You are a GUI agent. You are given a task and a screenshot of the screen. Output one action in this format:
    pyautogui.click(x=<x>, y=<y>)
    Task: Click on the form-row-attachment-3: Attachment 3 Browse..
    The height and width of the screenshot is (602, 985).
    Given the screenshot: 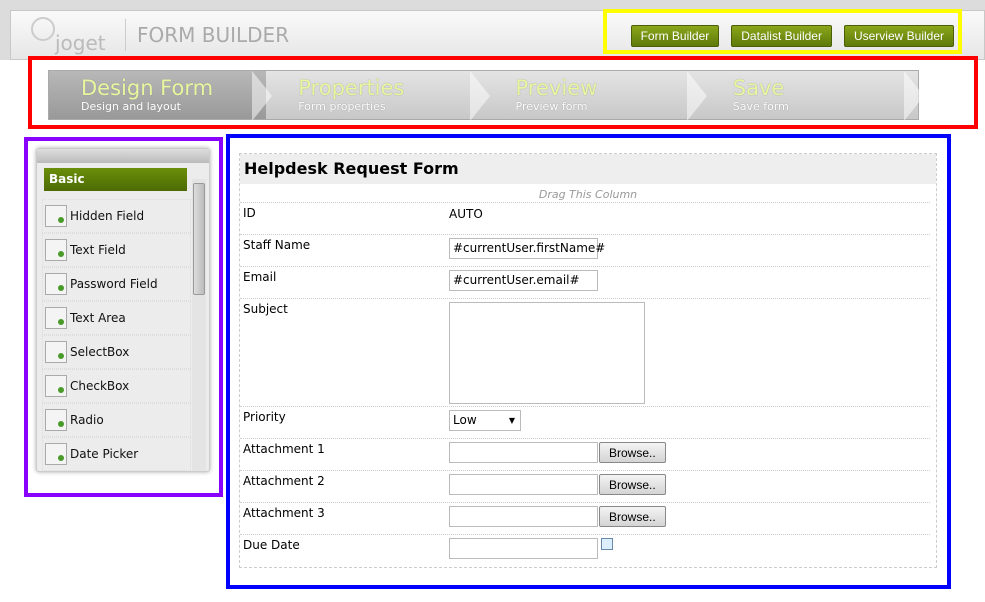 What is the action you would take?
    pyautogui.click(x=585, y=518)
    